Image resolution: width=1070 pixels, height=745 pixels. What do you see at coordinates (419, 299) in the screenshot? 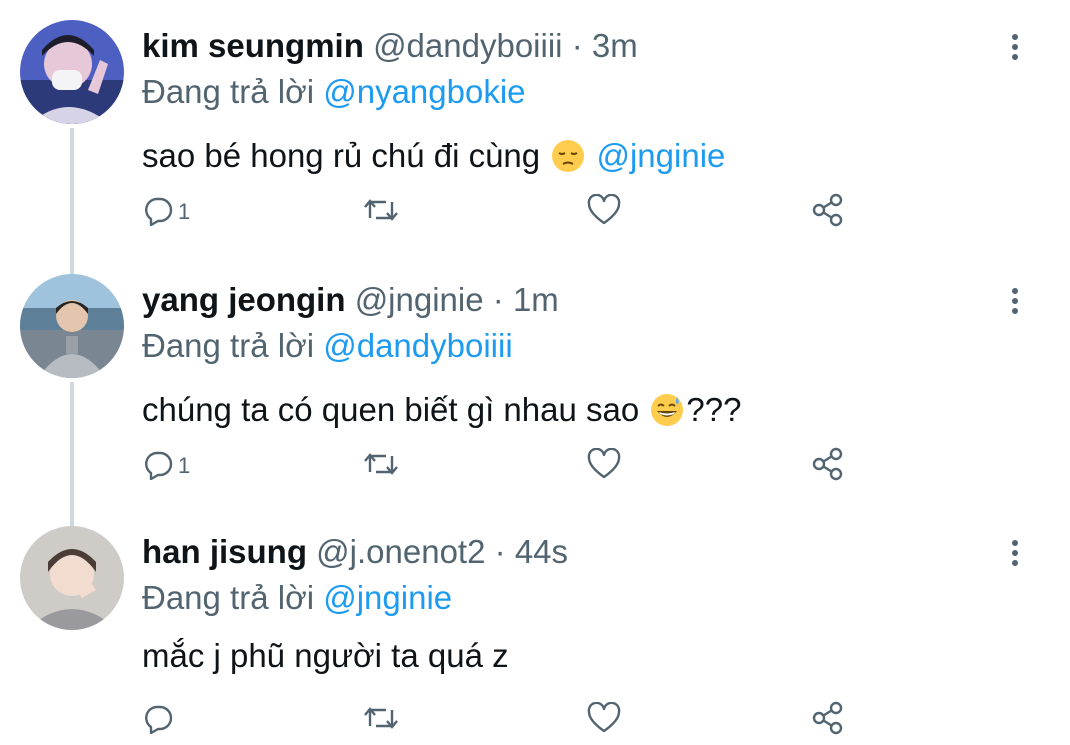
I see `user-handle: @jnginie` at bounding box center [419, 299].